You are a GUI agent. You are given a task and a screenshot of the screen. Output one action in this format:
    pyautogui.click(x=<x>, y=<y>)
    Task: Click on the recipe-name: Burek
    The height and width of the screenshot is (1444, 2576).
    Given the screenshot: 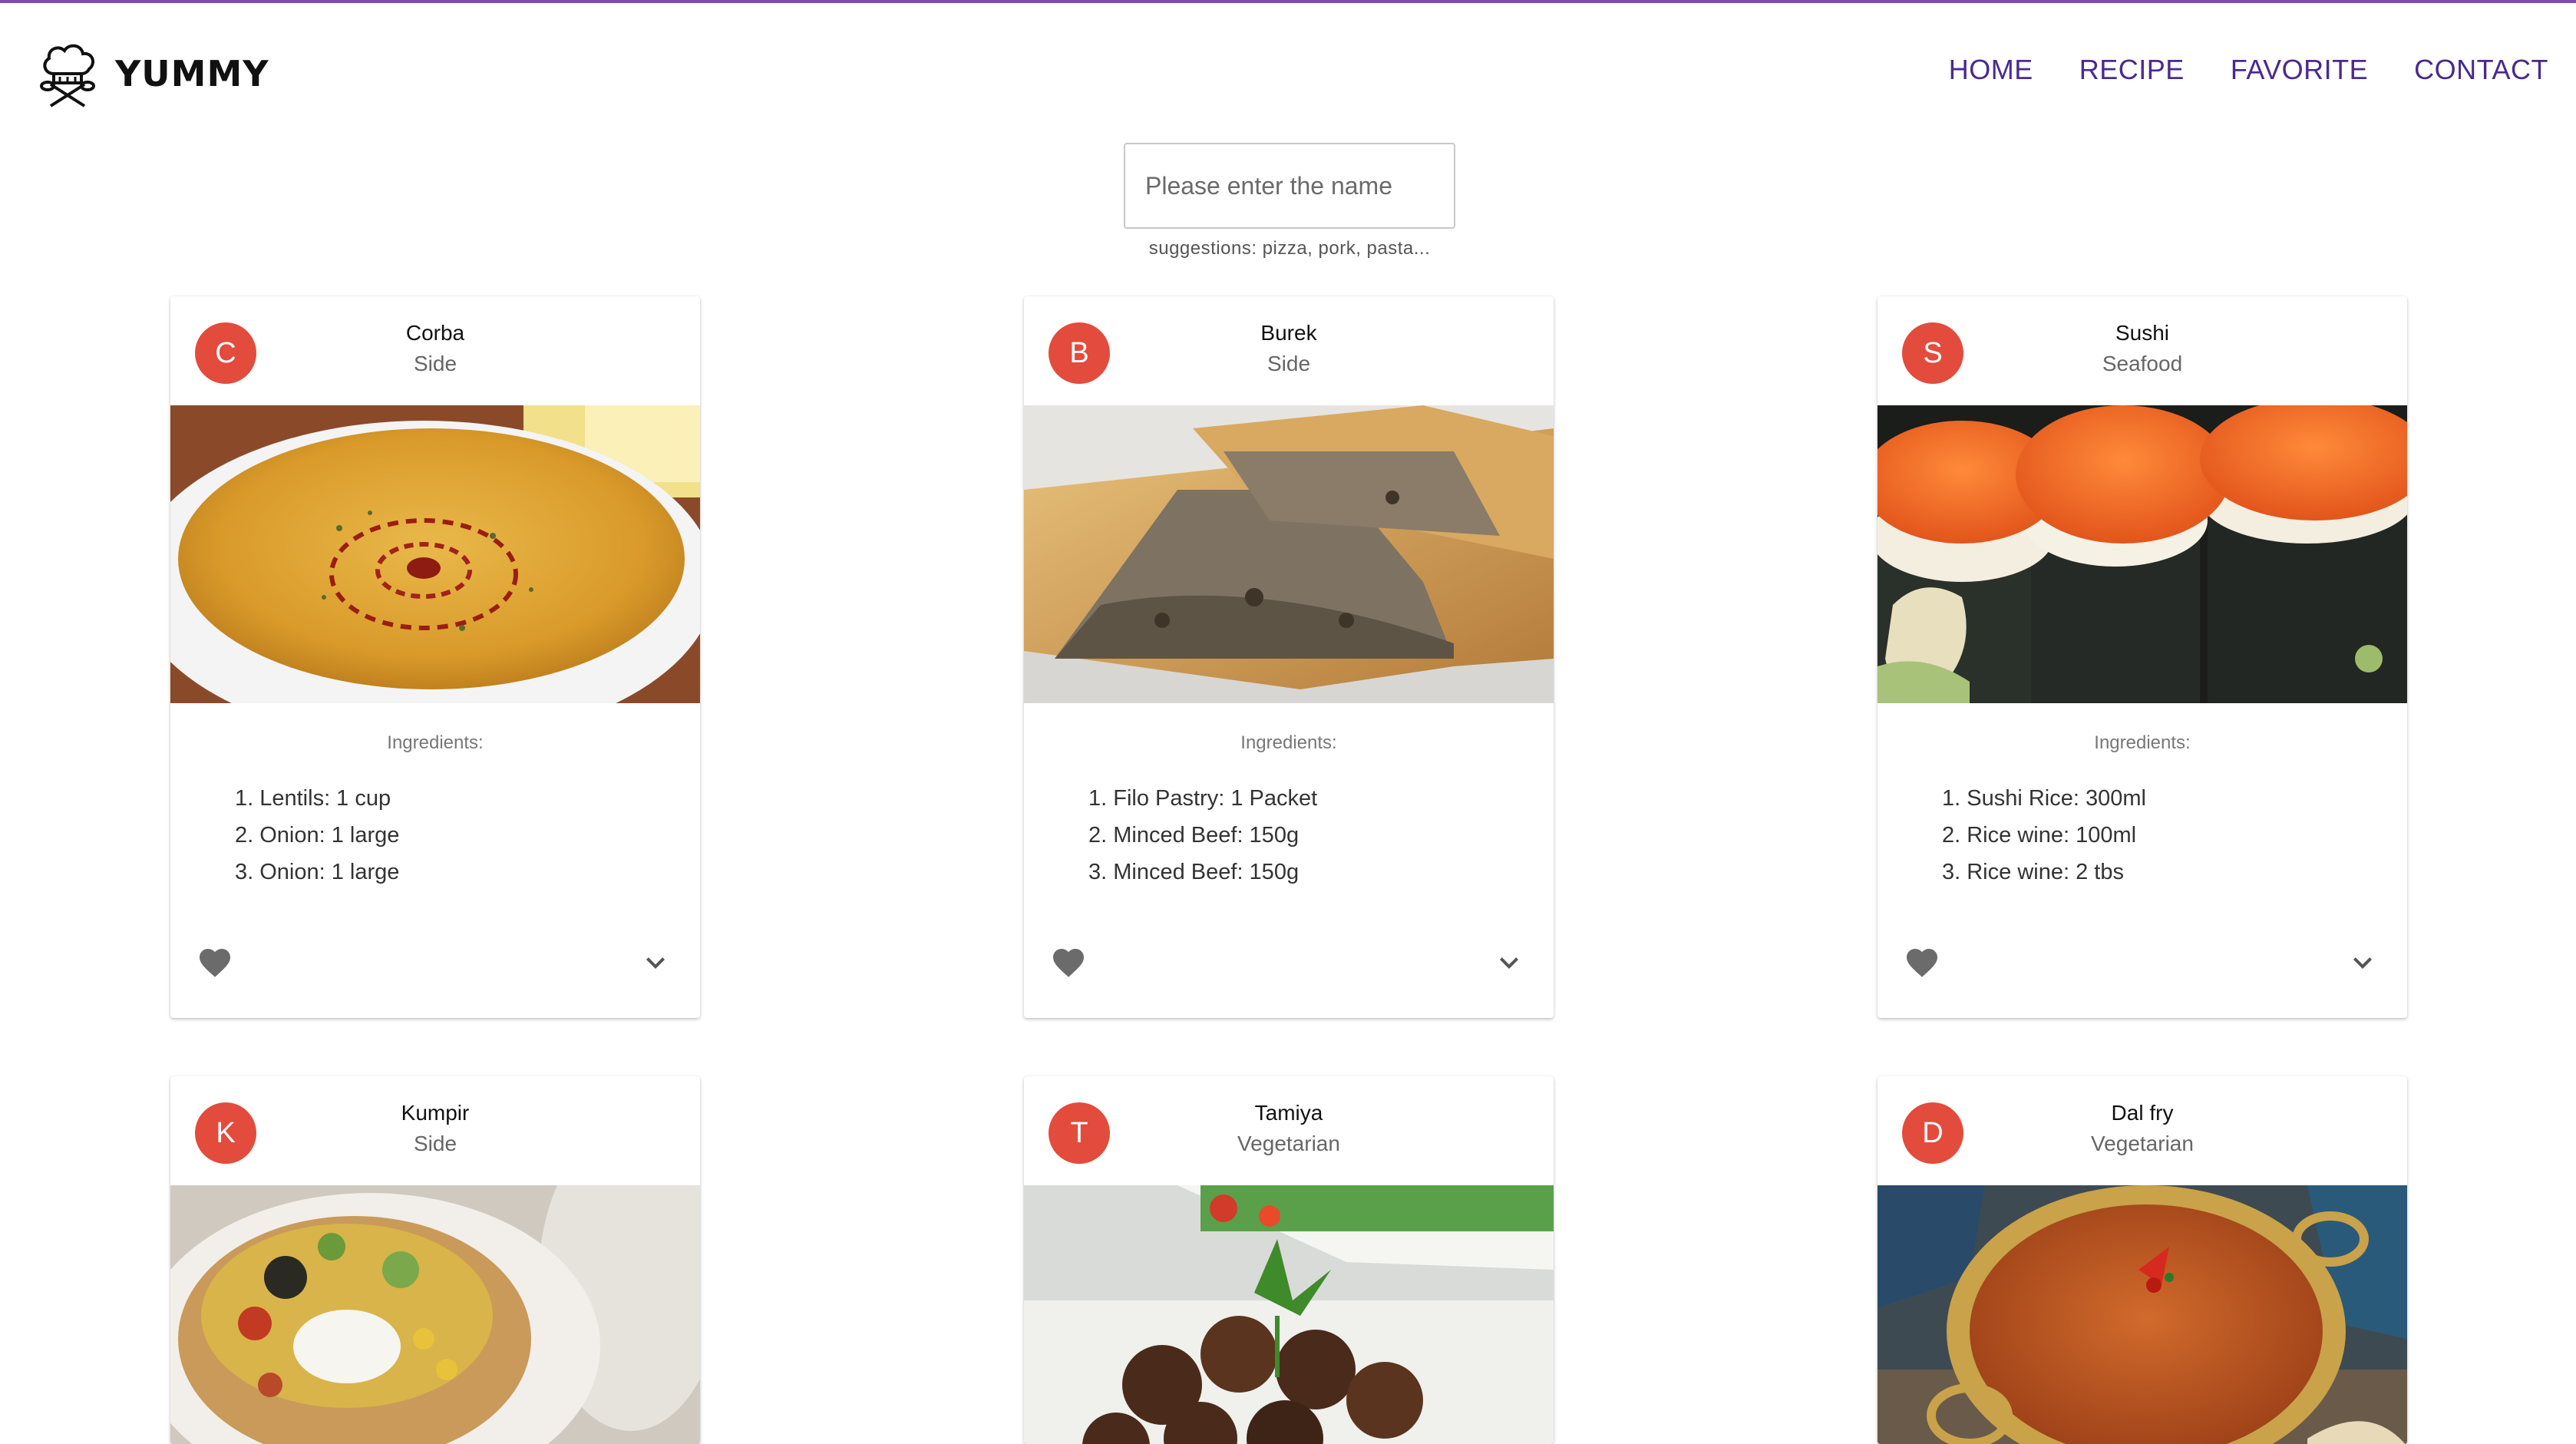 What is the action you would take?
    pyautogui.click(x=1288, y=333)
    